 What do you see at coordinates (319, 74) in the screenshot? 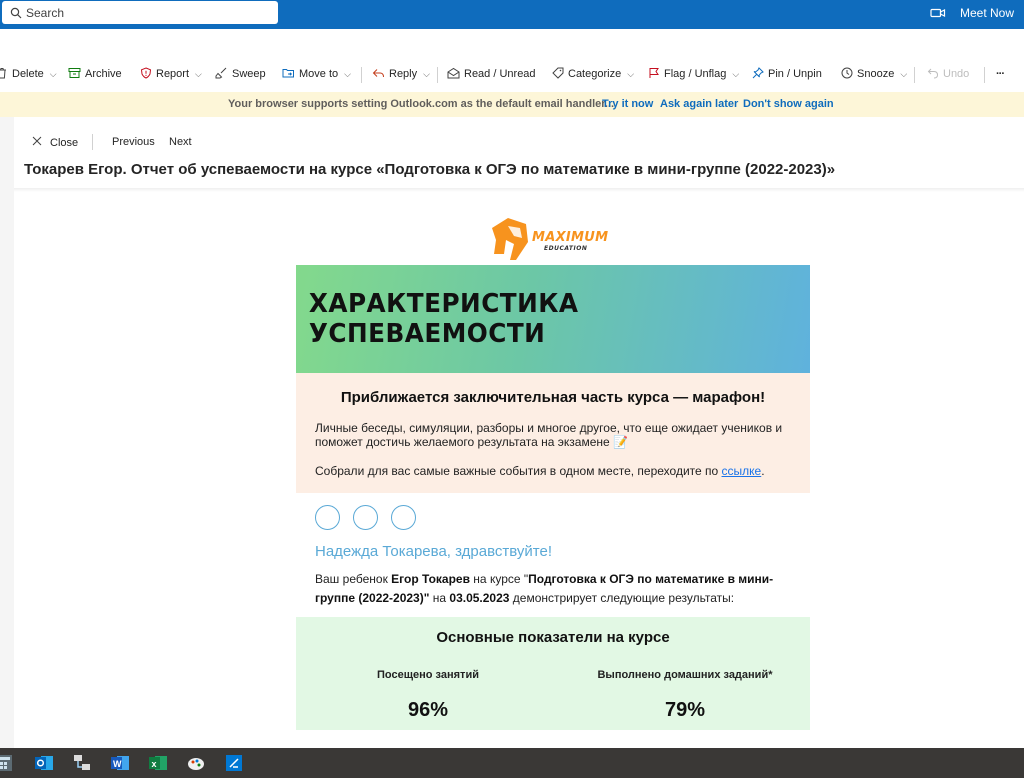
I see `move-to-label: Move to` at bounding box center [319, 74].